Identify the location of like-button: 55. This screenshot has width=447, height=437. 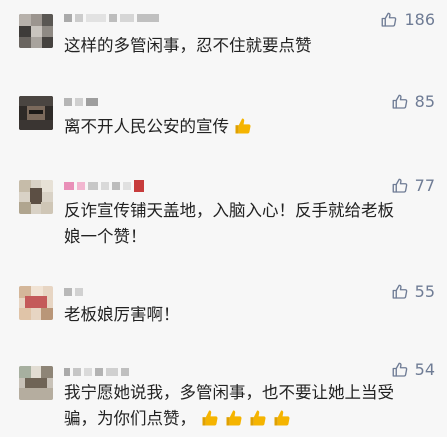
(413, 291).